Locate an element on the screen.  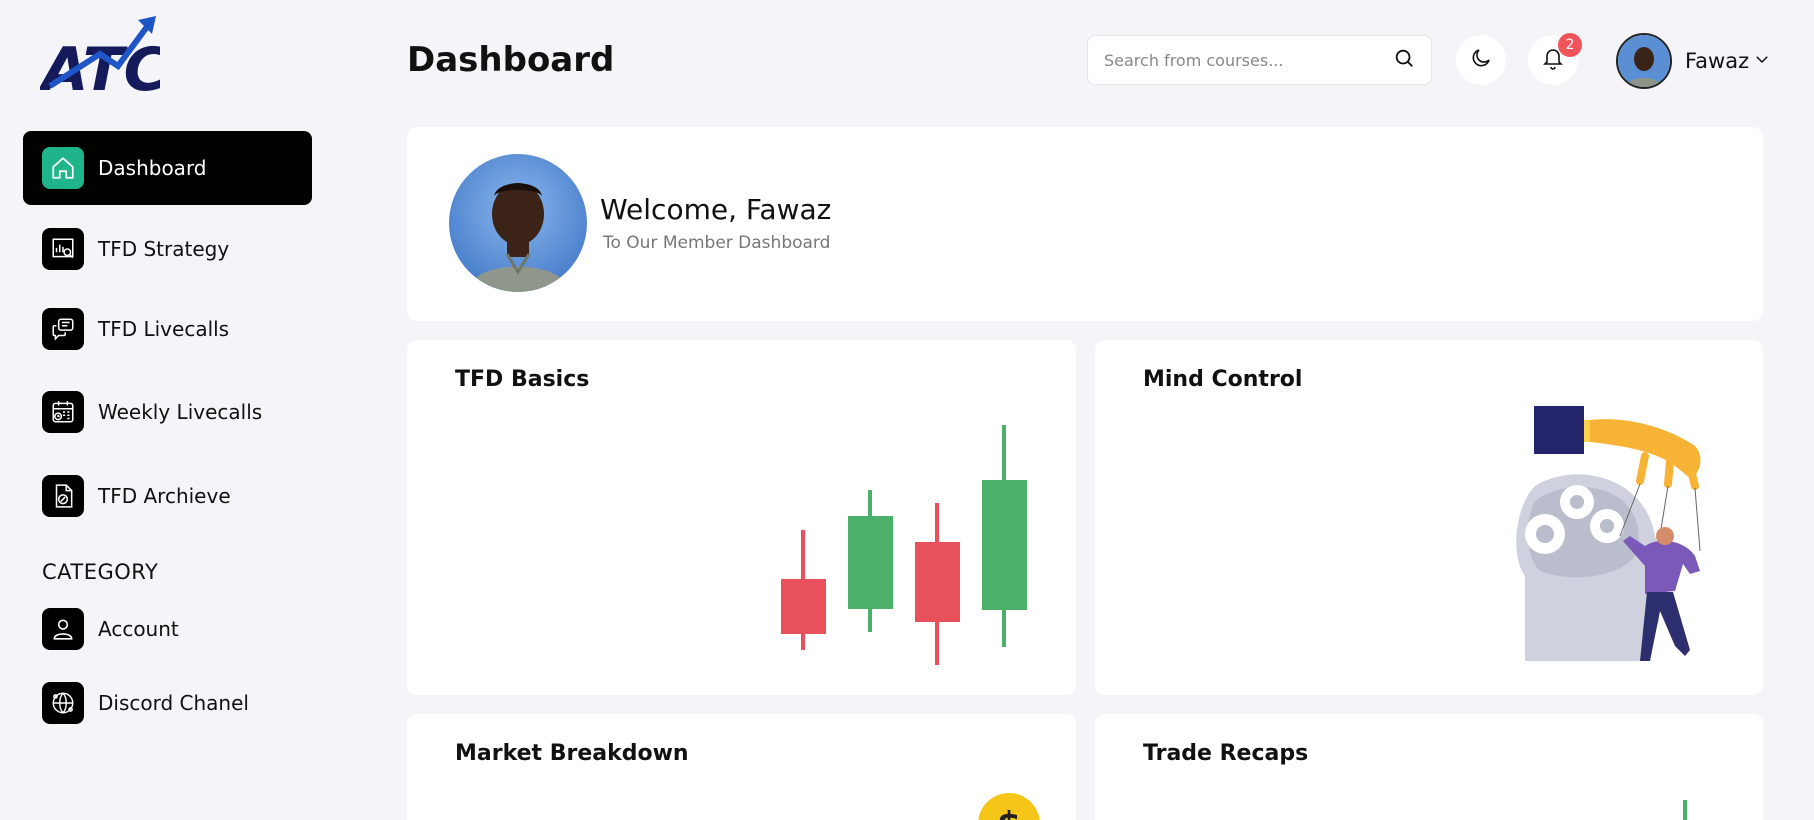
course-card-trade-recaps: Trade Recaps is located at coordinates (1429, 767).